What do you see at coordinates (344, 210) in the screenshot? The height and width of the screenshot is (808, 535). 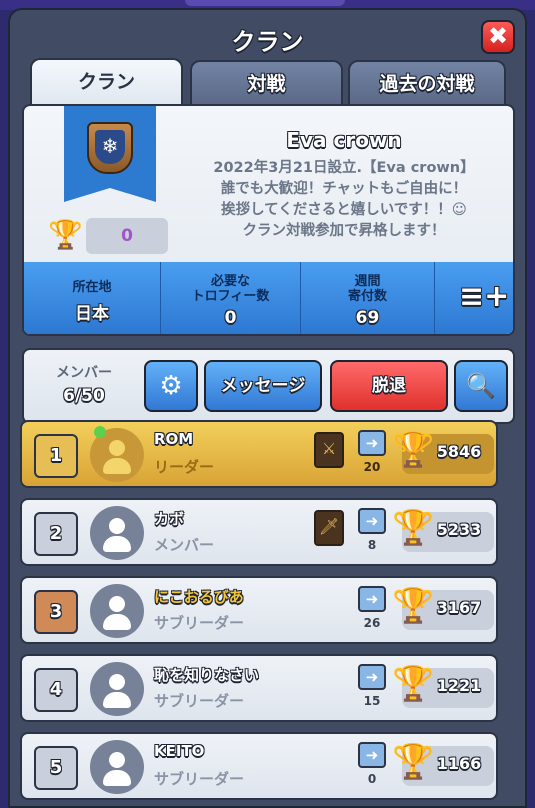 I see `description-line: 挨拶してくださると嬉しいです！！☺` at bounding box center [344, 210].